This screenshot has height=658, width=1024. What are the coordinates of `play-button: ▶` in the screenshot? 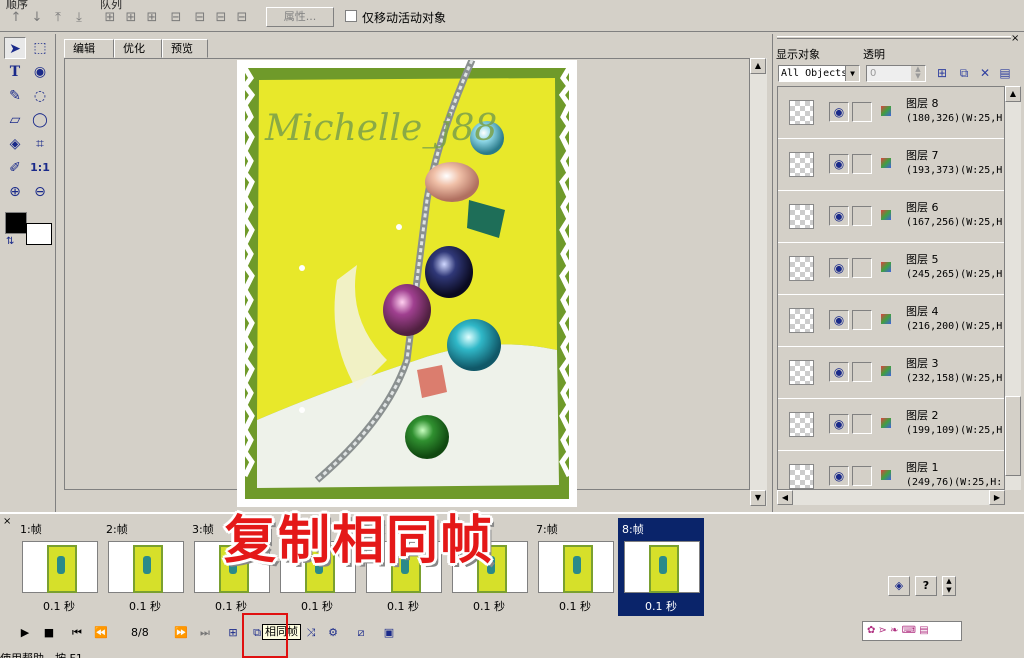 It's located at (25, 633).